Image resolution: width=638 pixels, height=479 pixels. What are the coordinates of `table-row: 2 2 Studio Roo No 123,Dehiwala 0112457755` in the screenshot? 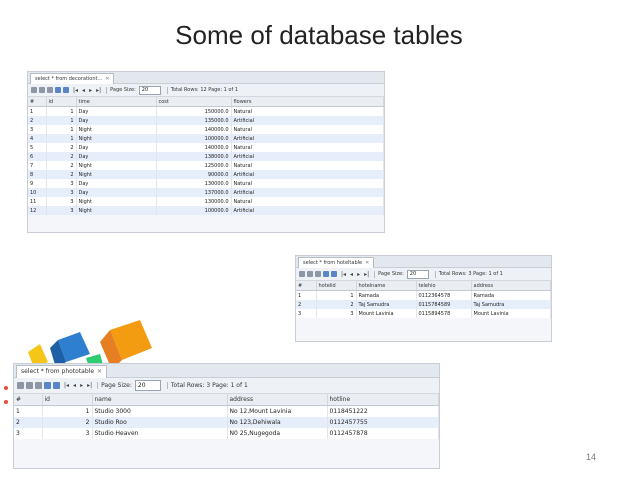 It's located at (226, 422).